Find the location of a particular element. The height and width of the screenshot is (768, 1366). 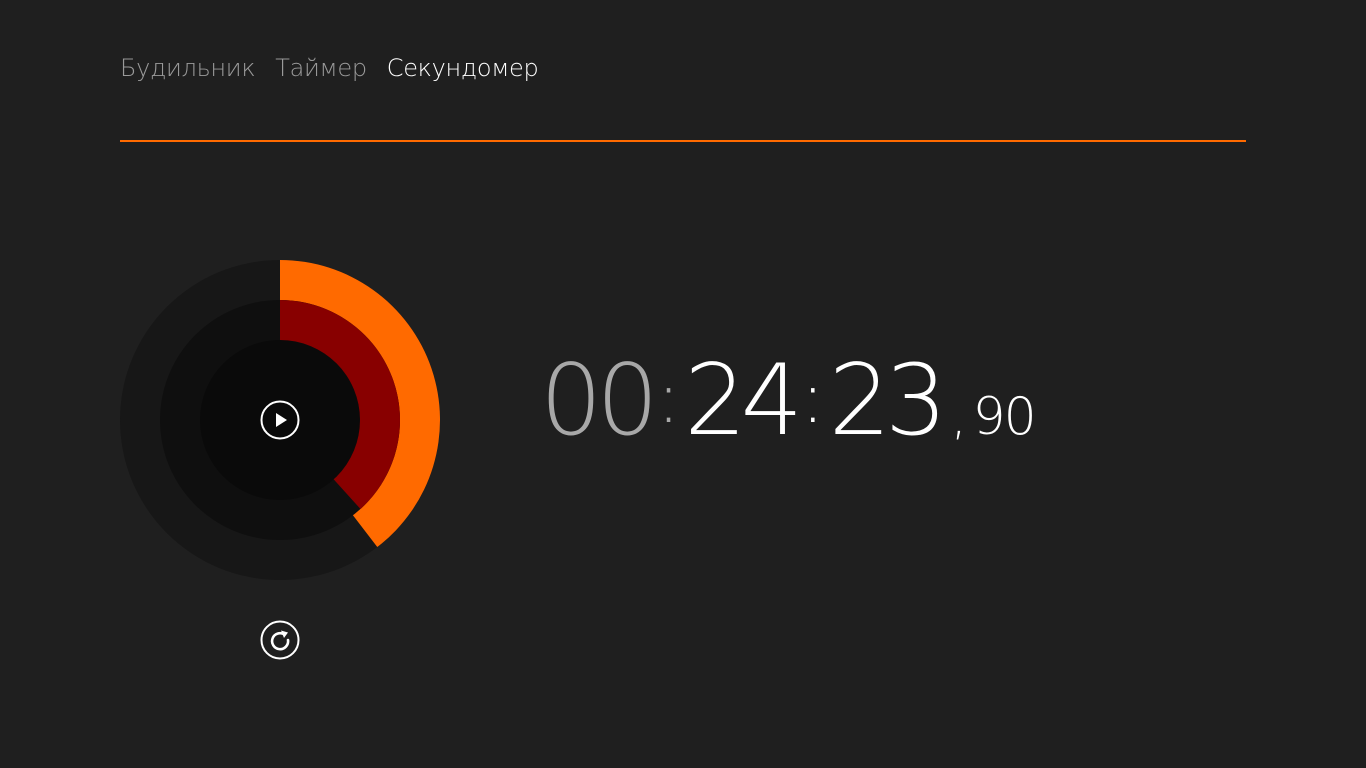

tab-alarm: Будильник is located at coordinates (188, 68).